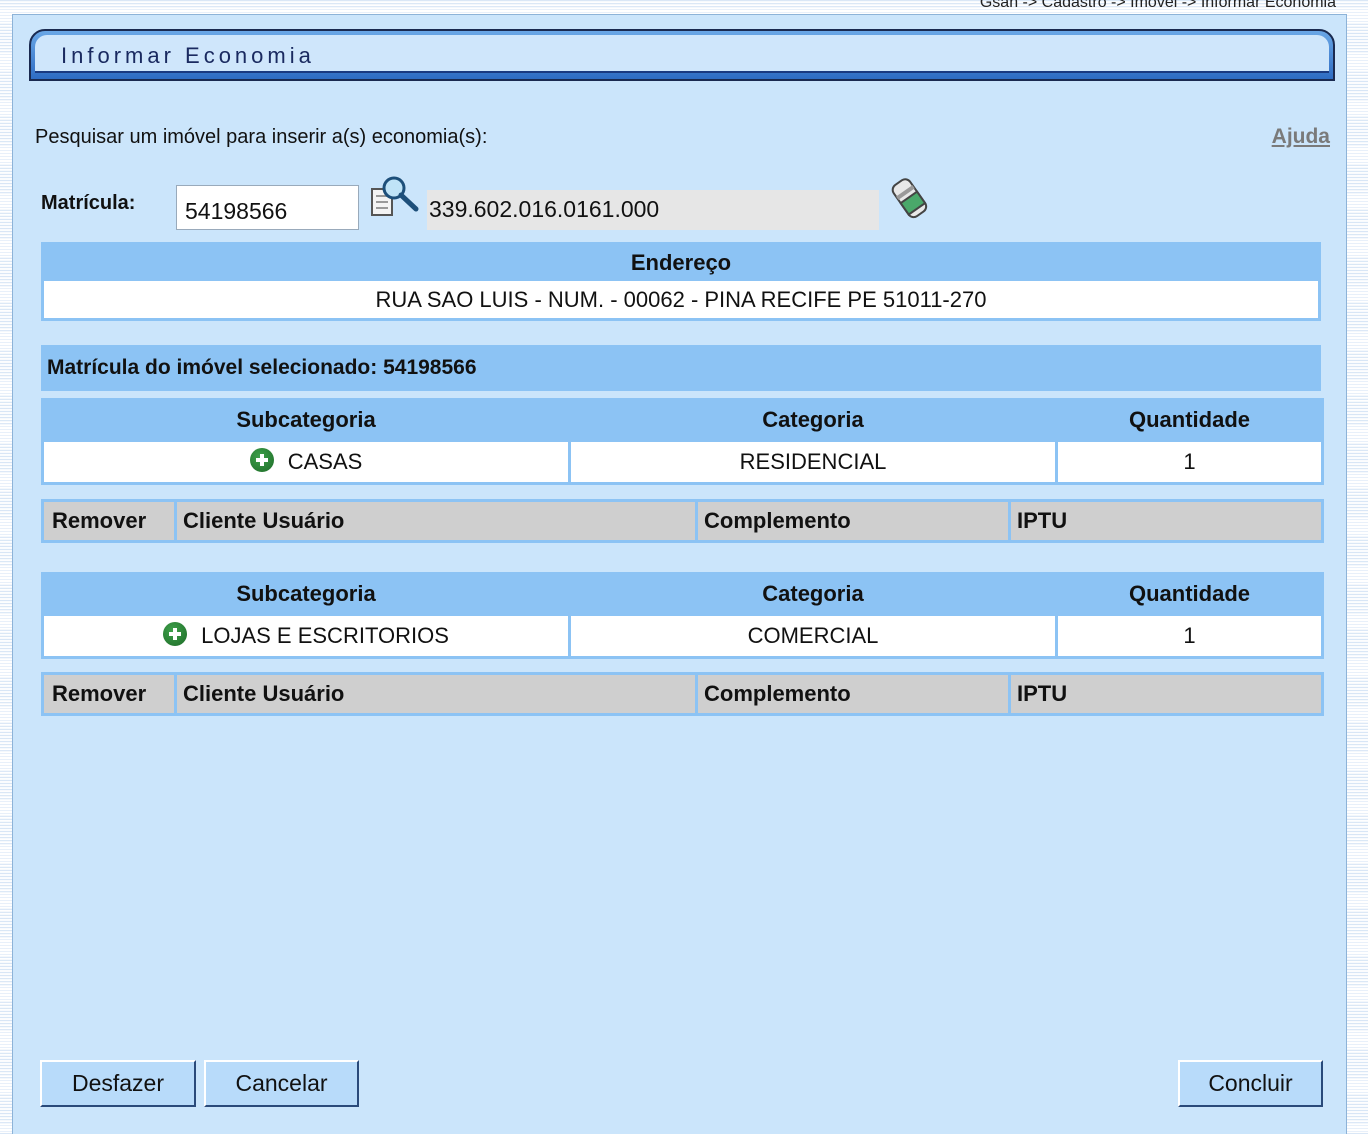 This screenshot has height=1134, width=1368. What do you see at coordinates (813, 636) in the screenshot?
I see `categoria-cell: COMERCIAL` at bounding box center [813, 636].